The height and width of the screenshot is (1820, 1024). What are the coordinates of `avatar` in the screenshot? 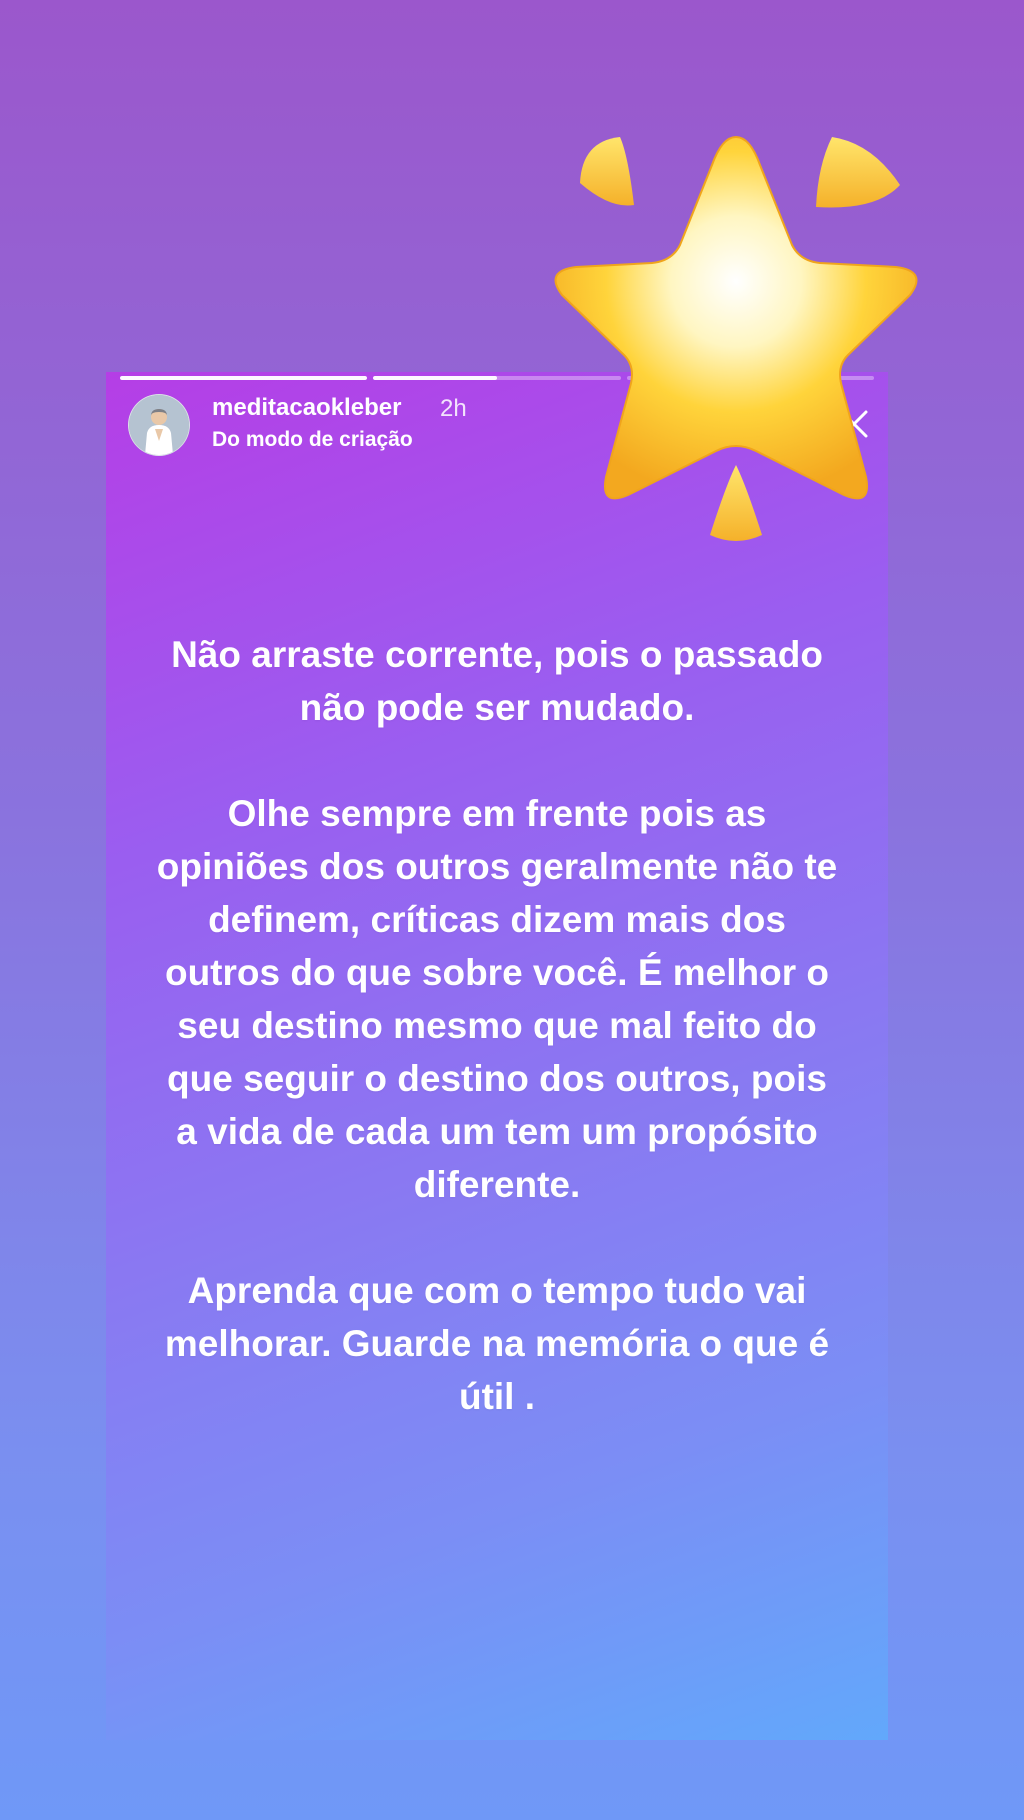 It's located at (159, 425).